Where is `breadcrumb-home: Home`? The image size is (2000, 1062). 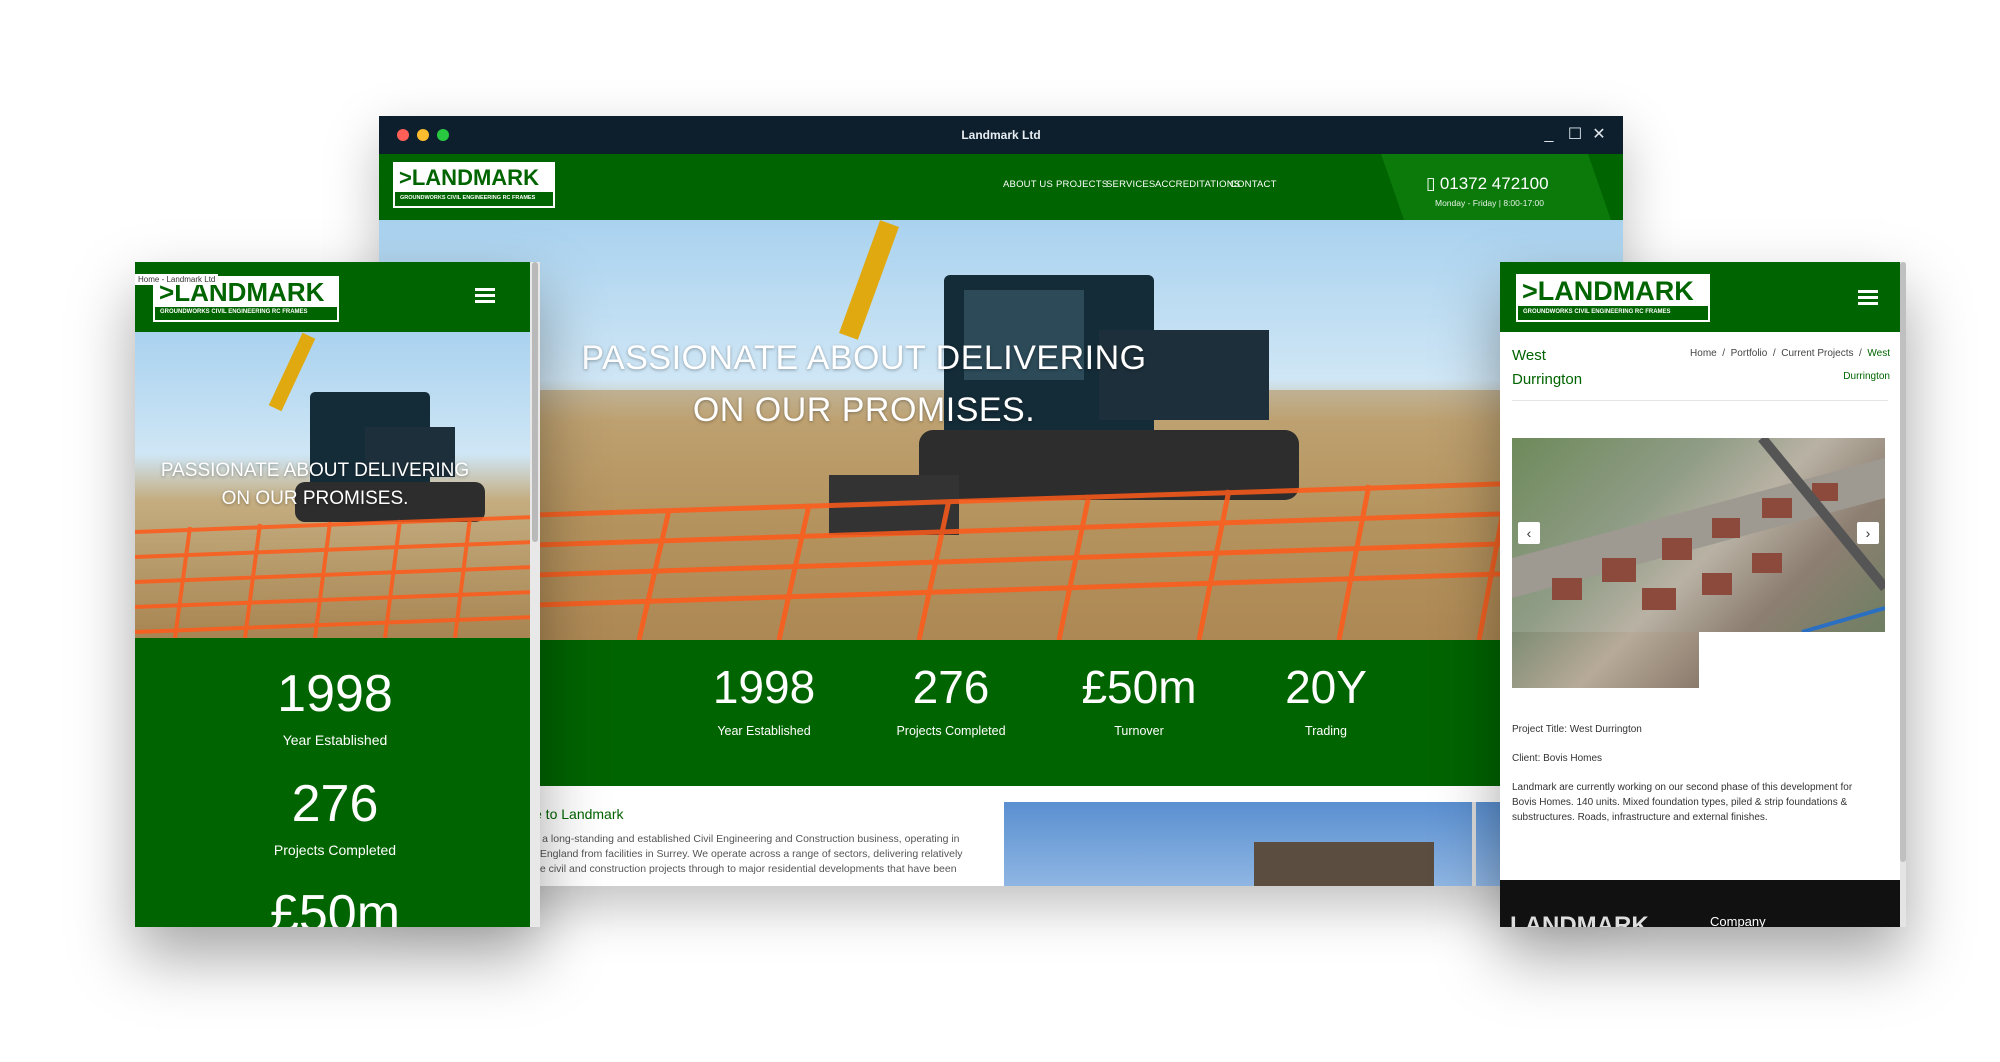
breadcrumb-home: Home is located at coordinates (1703, 353).